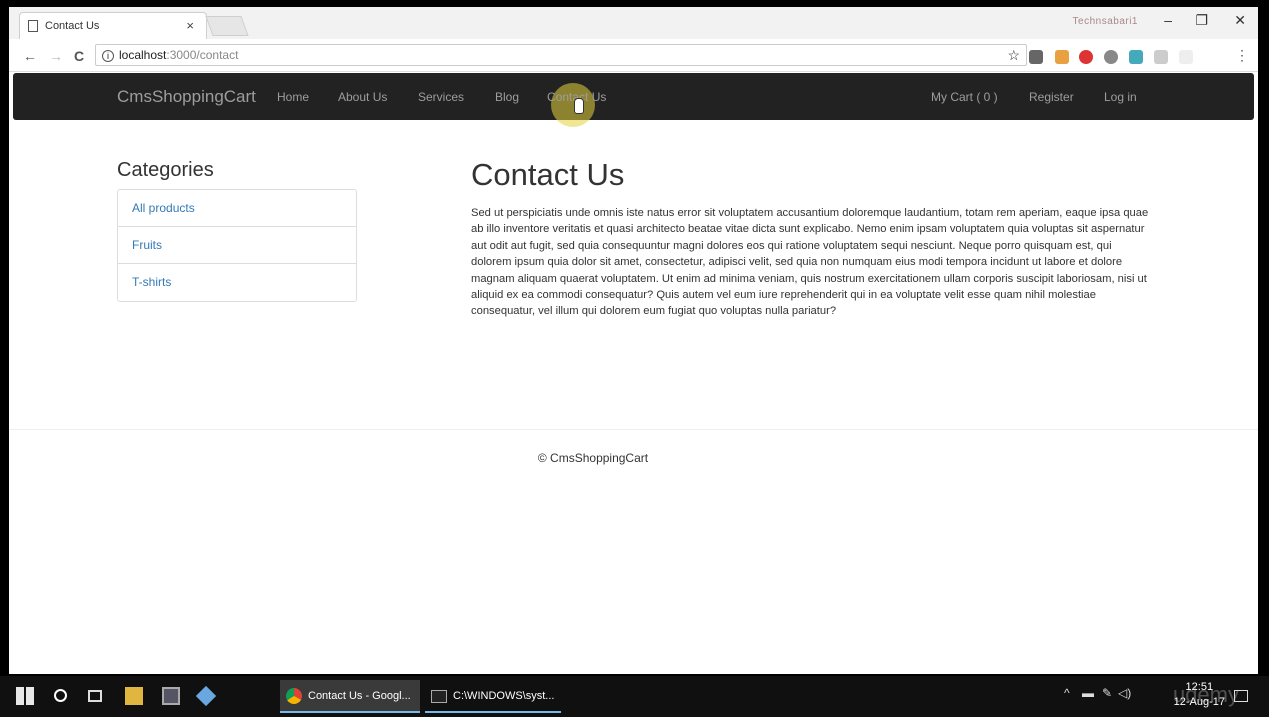 The width and height of the screenshot is (1269, 717). I want to click on chrome-icon, so click(294, 696).